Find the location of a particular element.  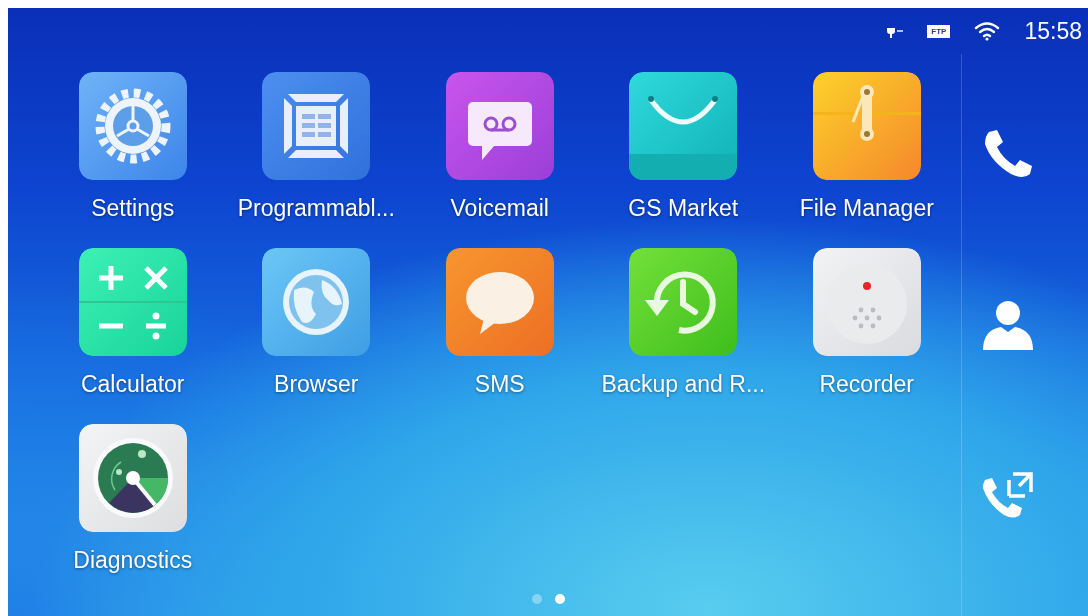

app-launcher: Browser is located at coordinates (316, 336).